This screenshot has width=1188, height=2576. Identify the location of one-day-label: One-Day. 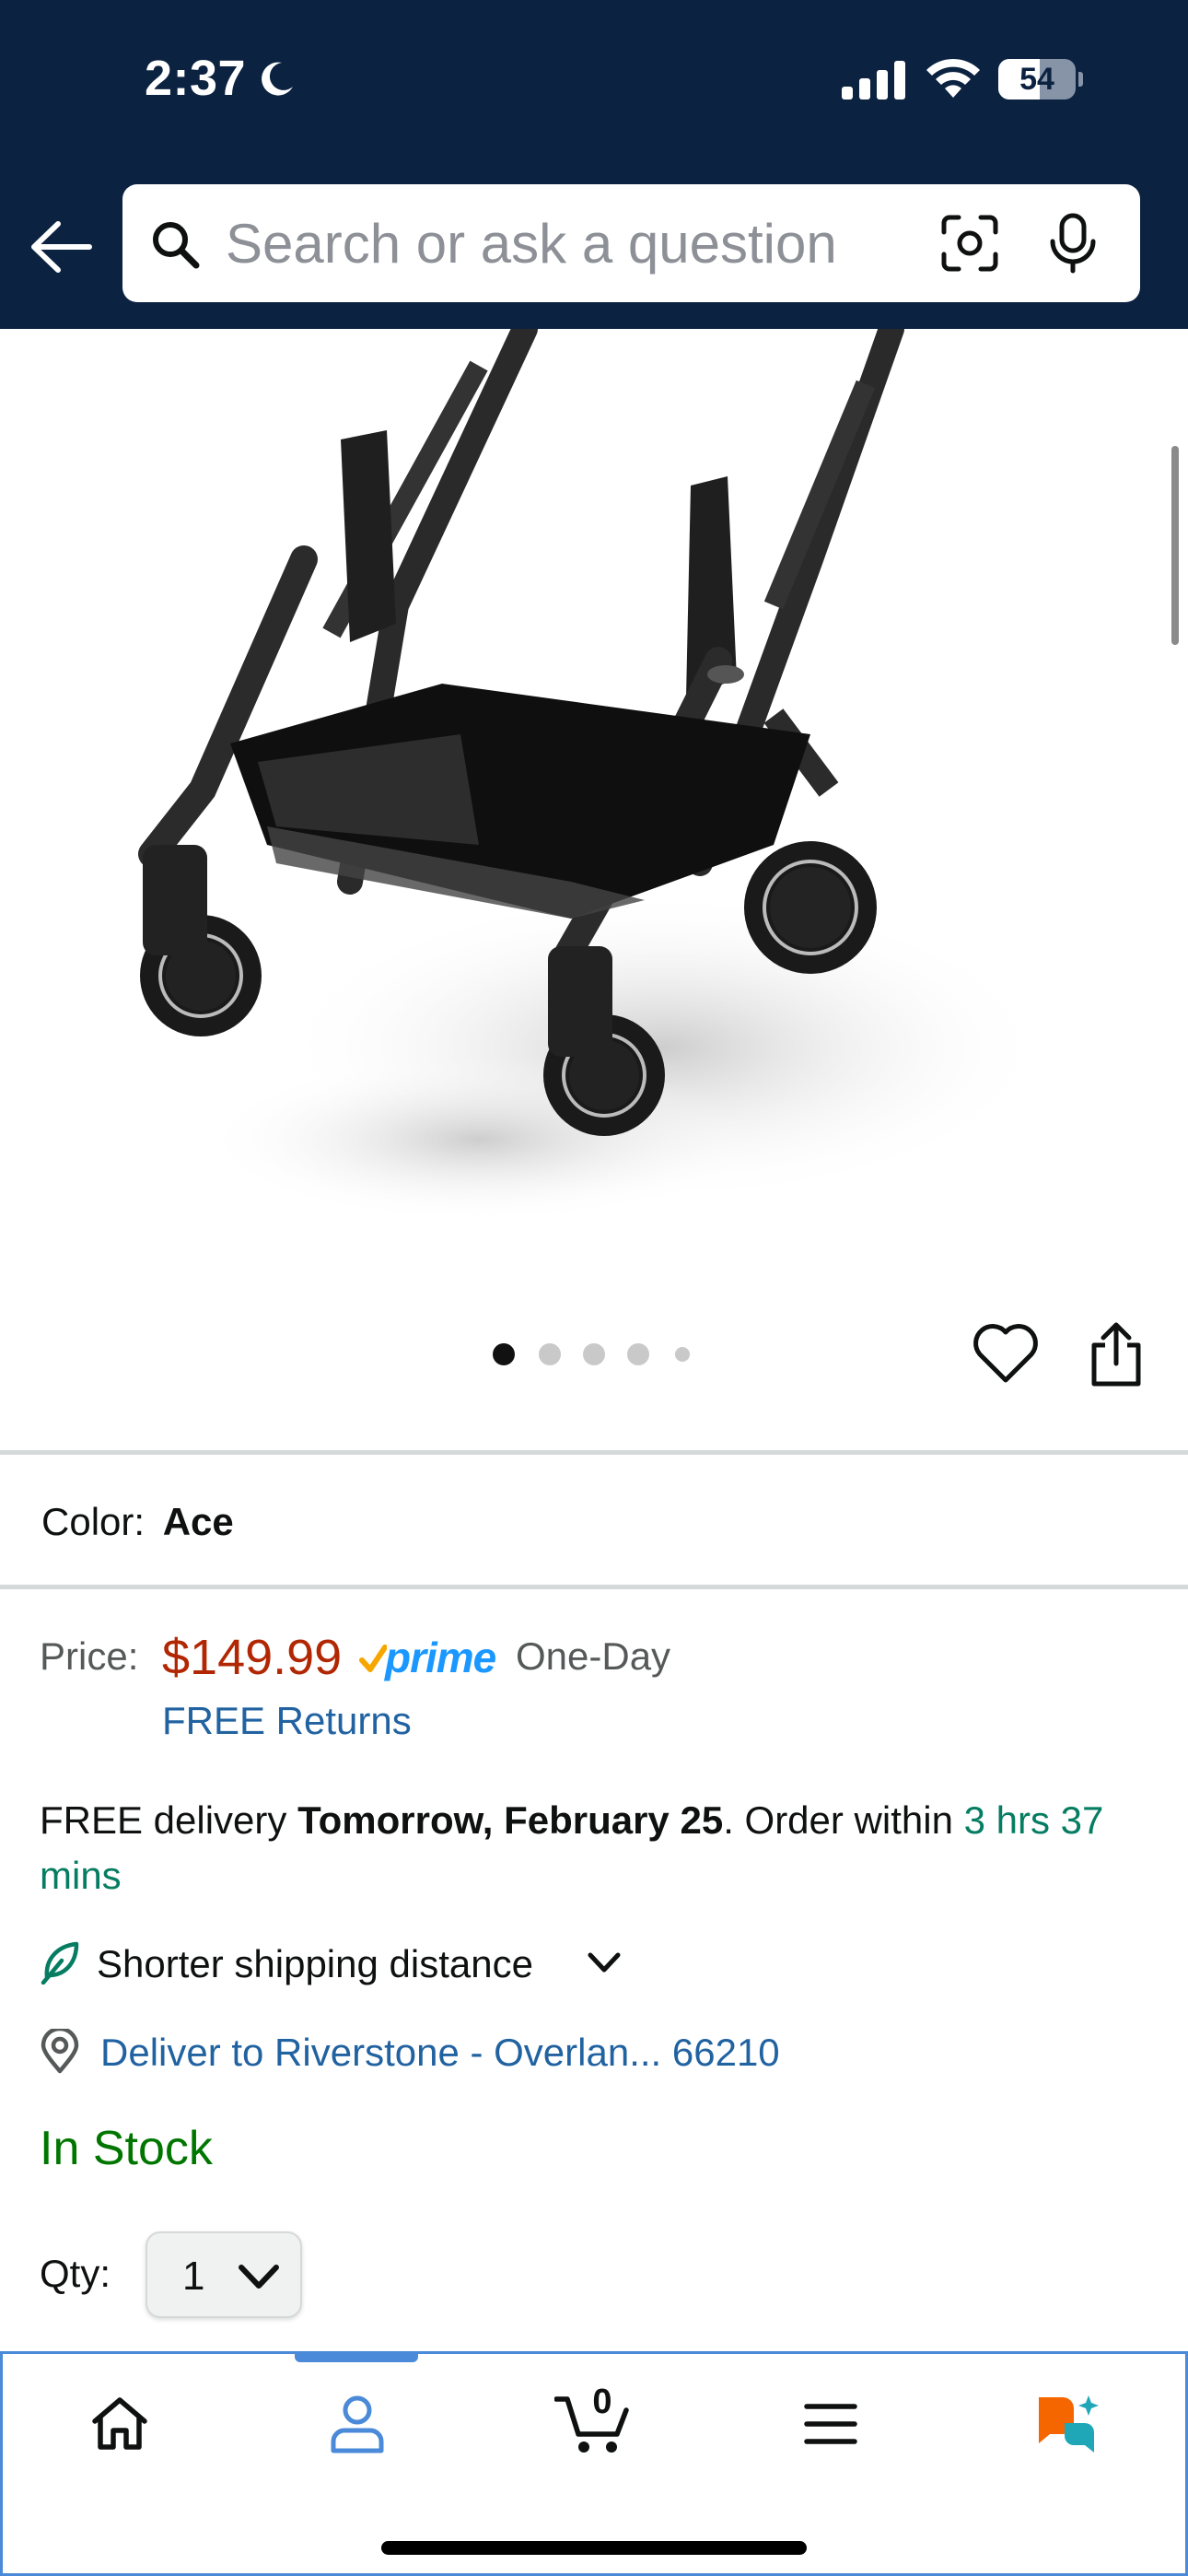
(593, 1656).